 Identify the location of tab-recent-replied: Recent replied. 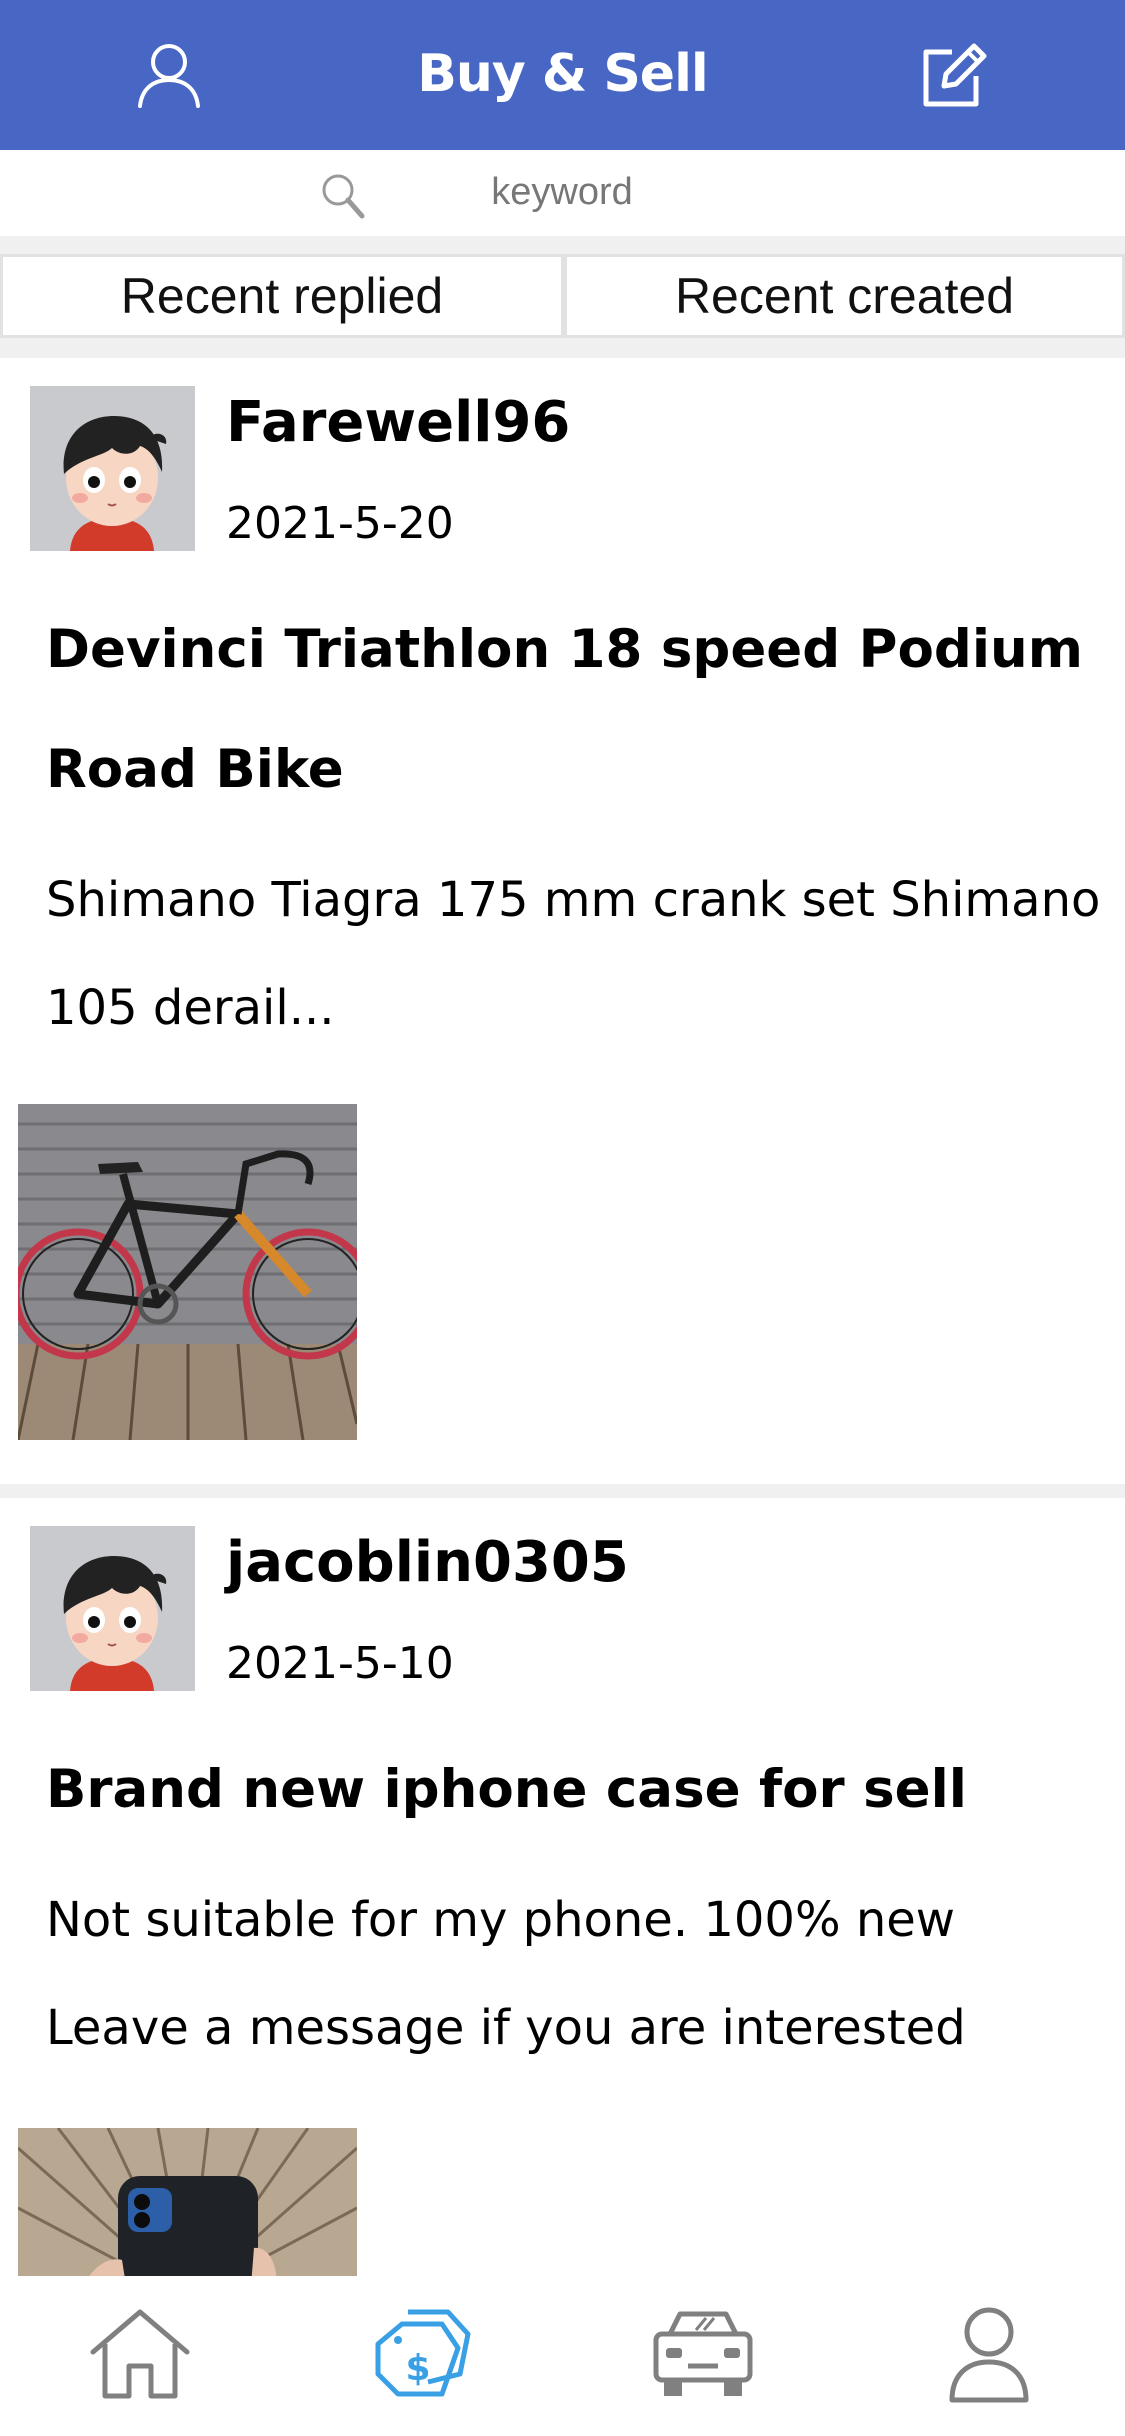
(282, 296).